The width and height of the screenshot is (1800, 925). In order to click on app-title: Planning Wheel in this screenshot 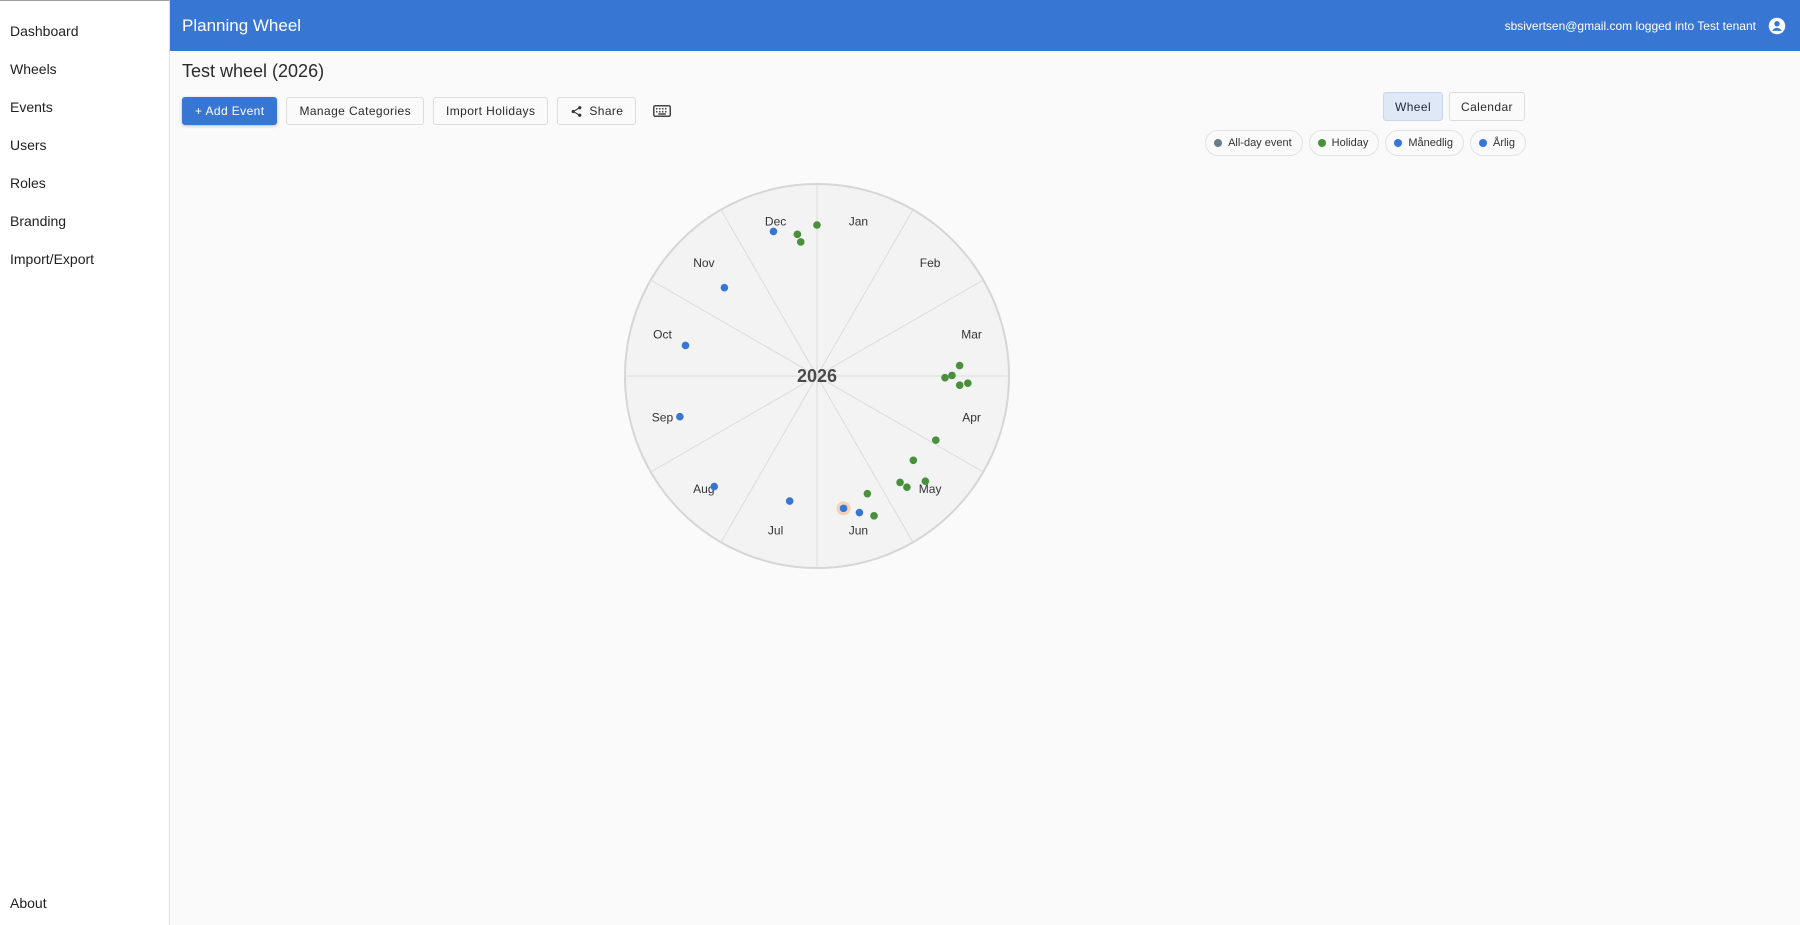, I will do `click(242, 25)`.